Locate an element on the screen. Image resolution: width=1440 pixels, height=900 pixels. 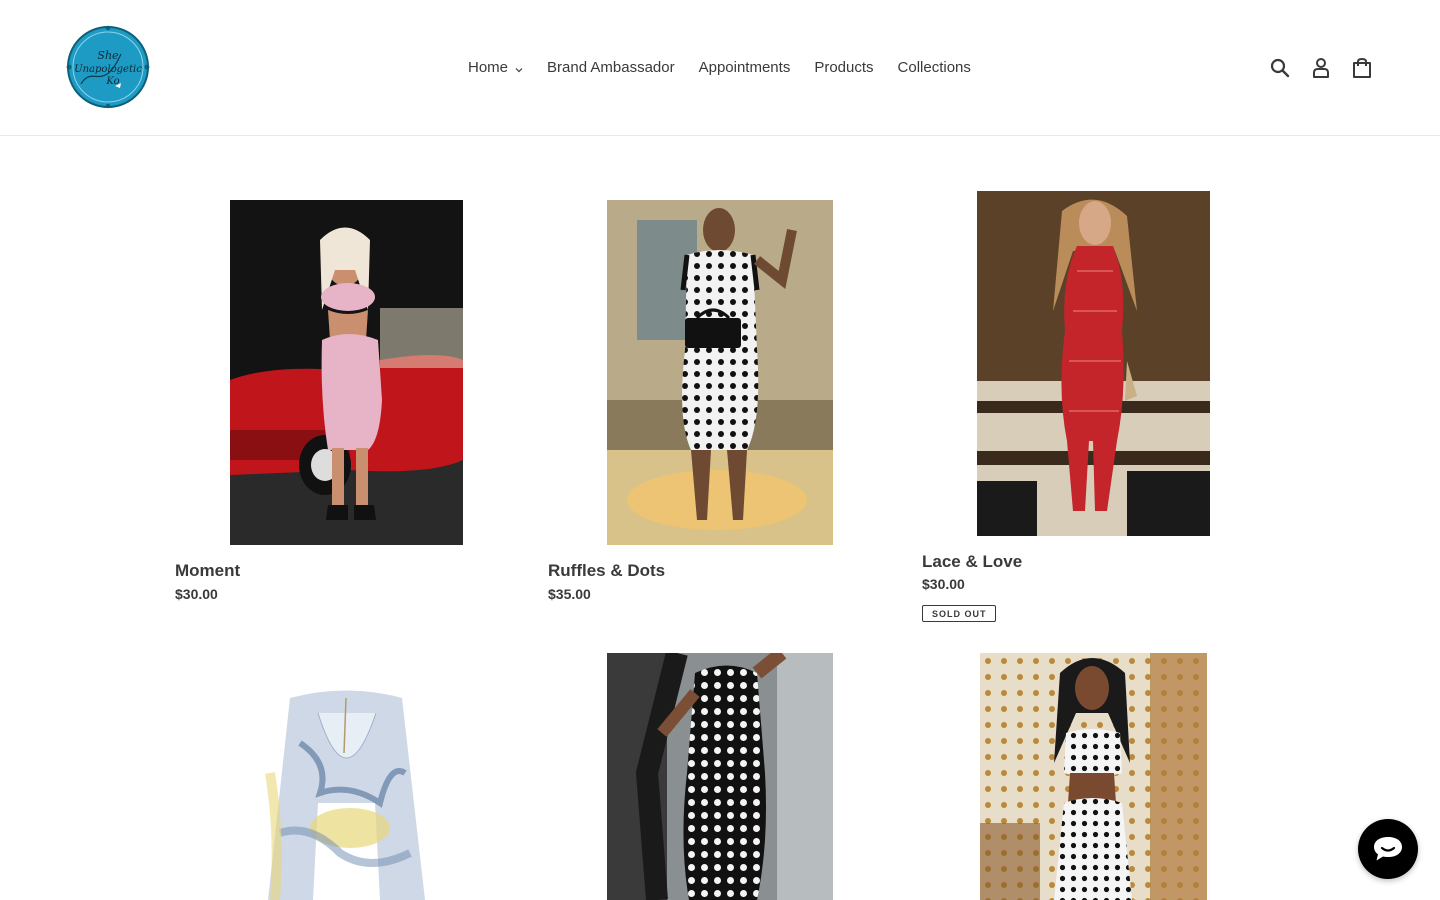
product-card-lace-love: Lace & Love $30.00 SOLD OUT is located at coordinates (1092, 411).